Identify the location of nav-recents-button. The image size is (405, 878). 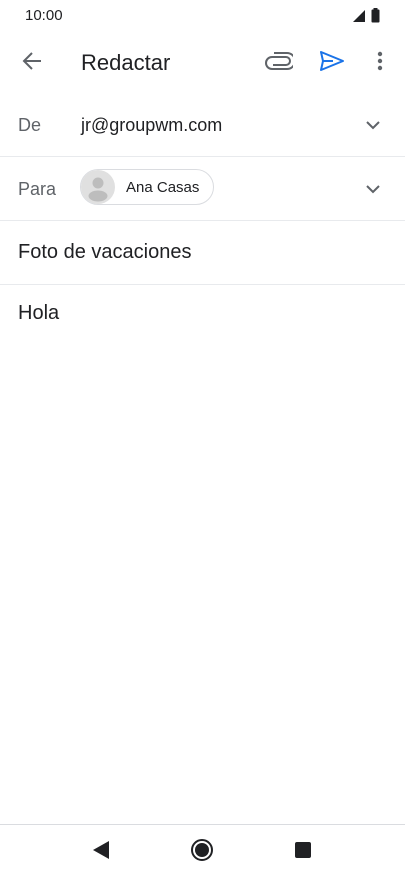
(303, 852).